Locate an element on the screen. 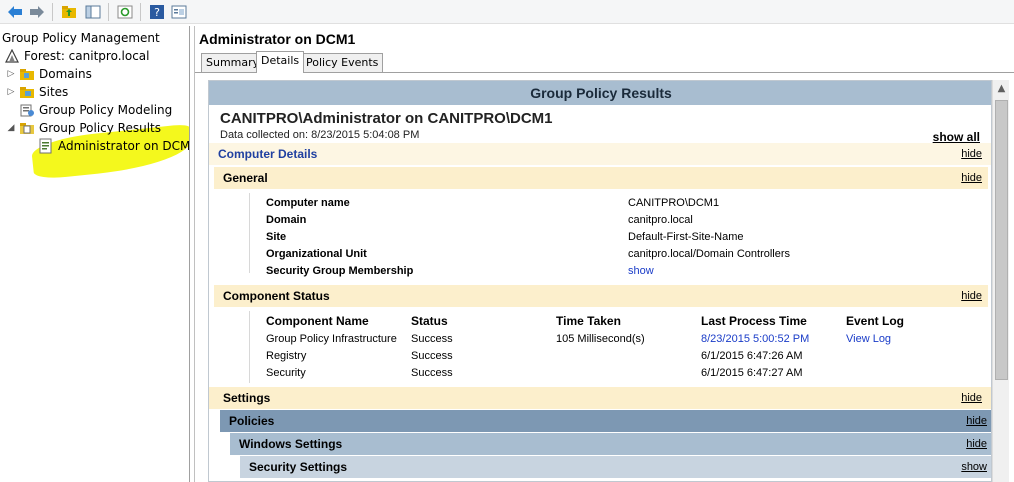 Image resolution: width=1014 pixels, height=482 pixels. field-value: canitpro.local is located at coordinates (660, 220).